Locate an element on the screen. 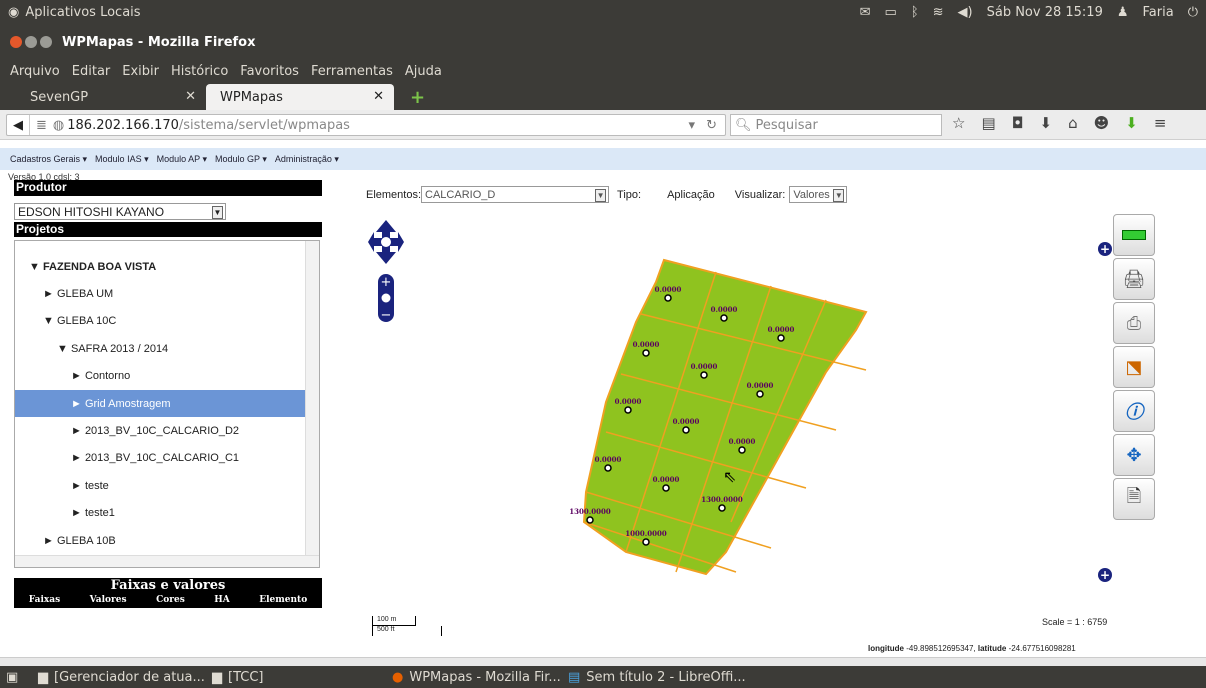  pan-zoom-control: + − is located at coordinates (386, 272).